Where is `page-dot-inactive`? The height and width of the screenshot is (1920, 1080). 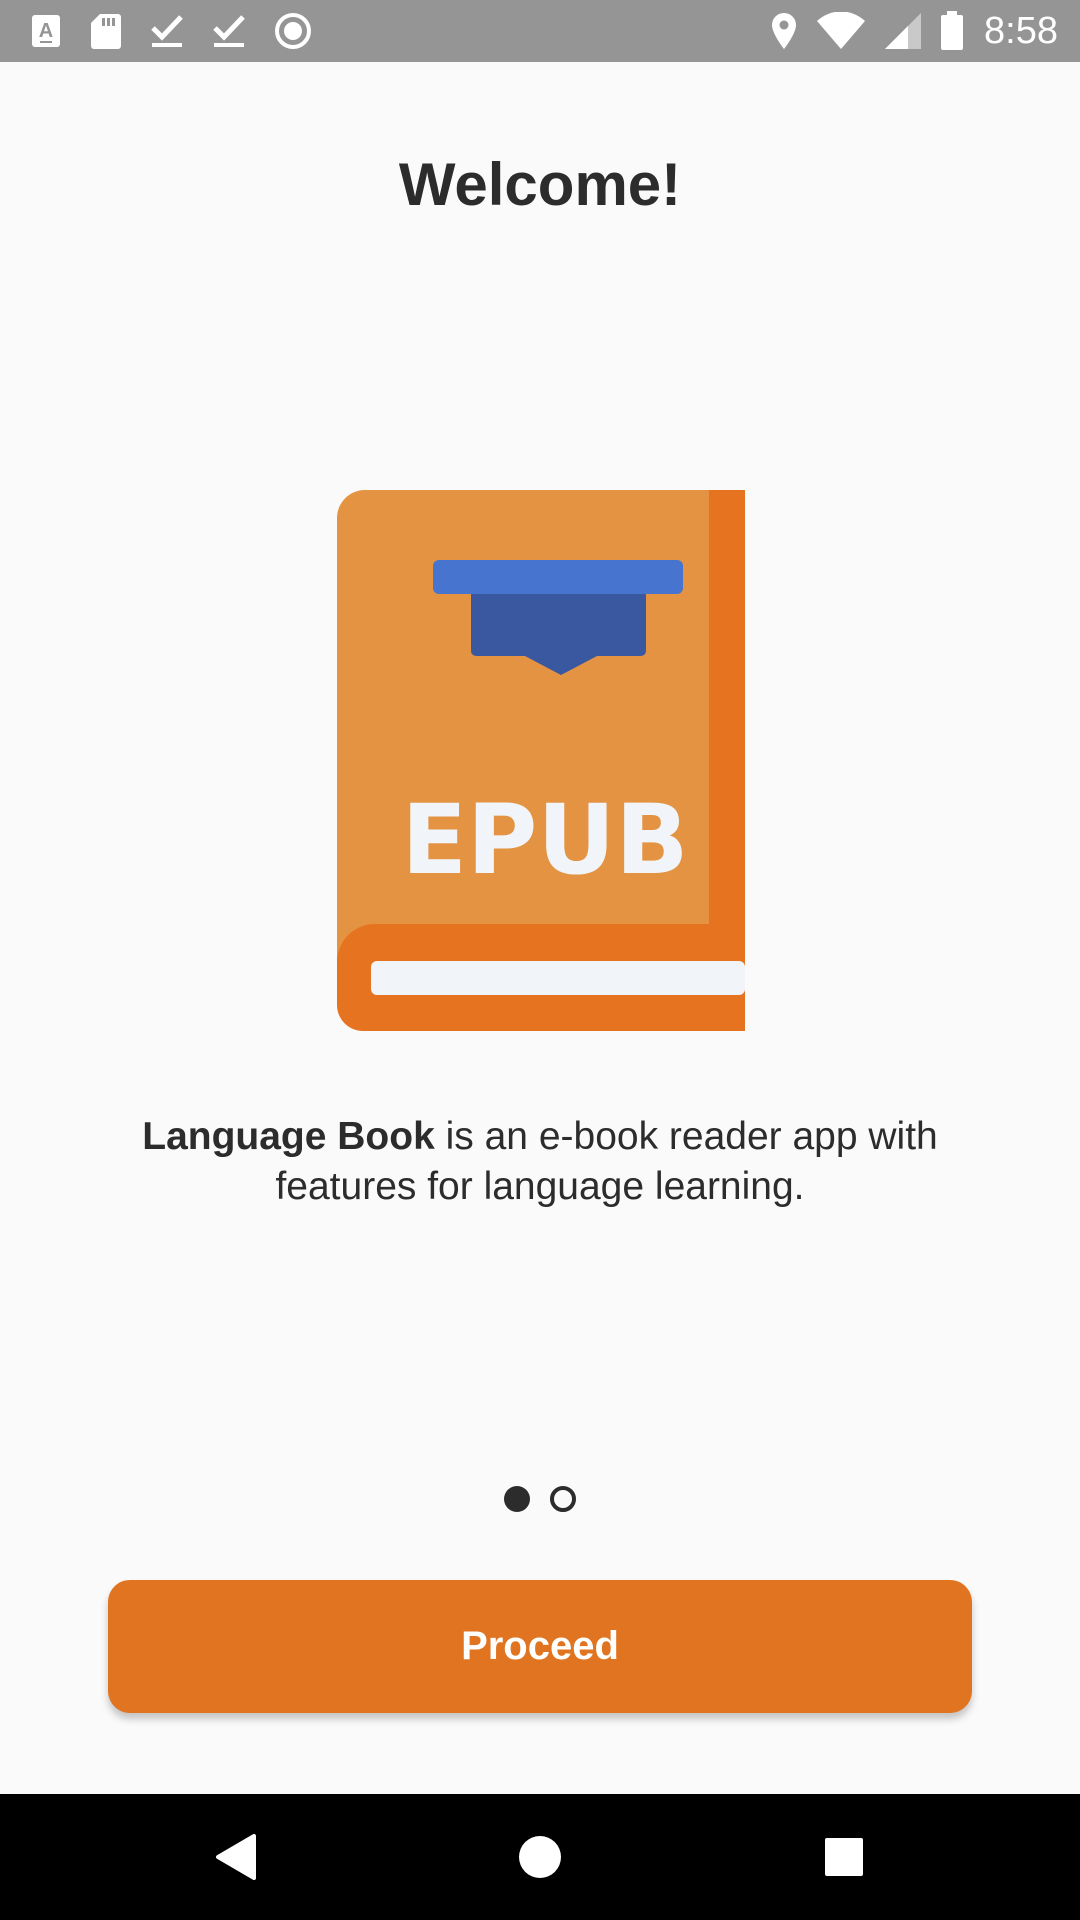 page-dot-inactive is located at coordinates (563, 1499).